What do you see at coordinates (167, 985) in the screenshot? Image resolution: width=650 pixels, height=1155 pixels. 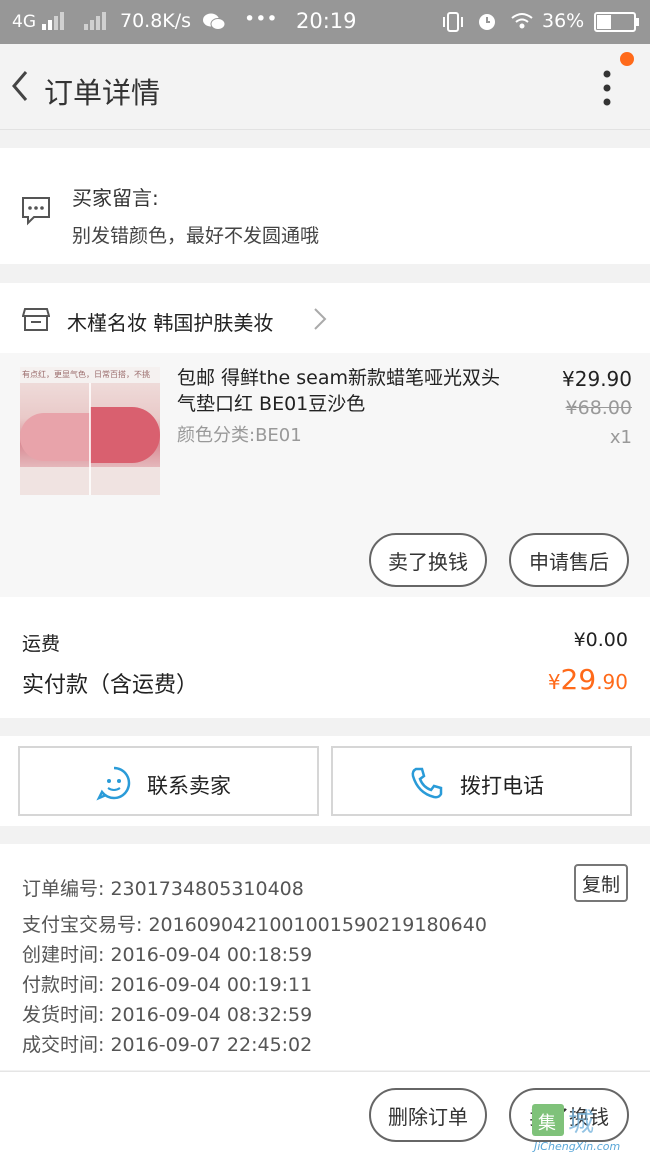 I see `paid-time: 付款时间: 2016-09-04 00:19:11` at bounding box center [167, 985].